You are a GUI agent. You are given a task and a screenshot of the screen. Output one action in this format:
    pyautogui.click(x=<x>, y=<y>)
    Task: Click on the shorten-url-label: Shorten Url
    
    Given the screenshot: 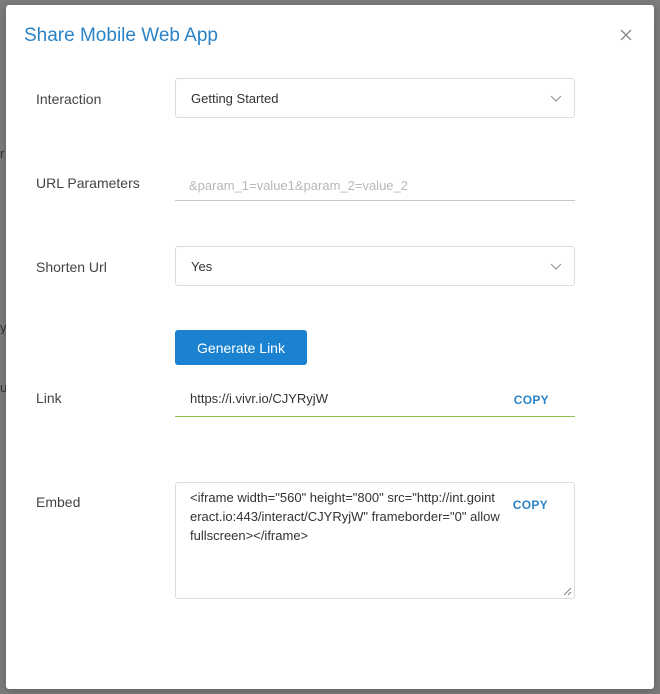 What is the action you would take?
    pyautogui.click(x=71, y=267)
    